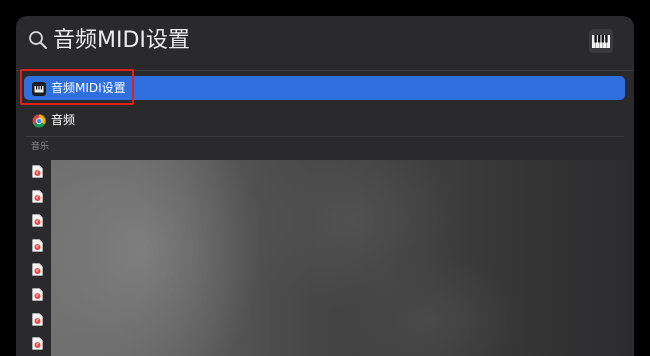 The image size is (650, 356). What do you see at coordinates (63, 120) in the screenshot?
I see `result-label: 音频` at bounding box center [63, 120].